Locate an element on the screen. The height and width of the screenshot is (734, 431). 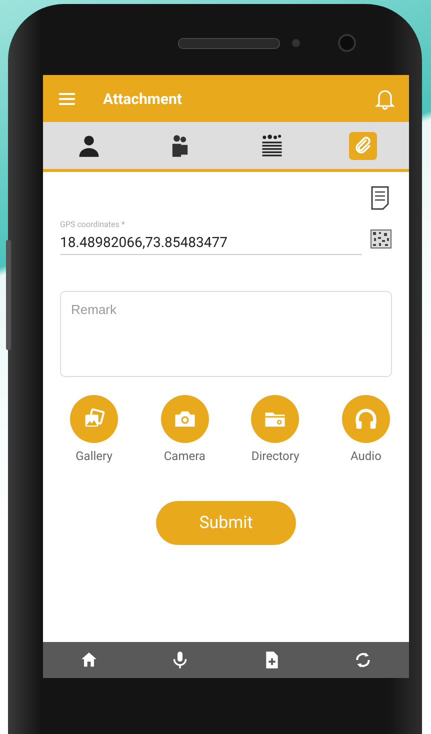
remark-field: Remark is located at coordinates (226, 334).